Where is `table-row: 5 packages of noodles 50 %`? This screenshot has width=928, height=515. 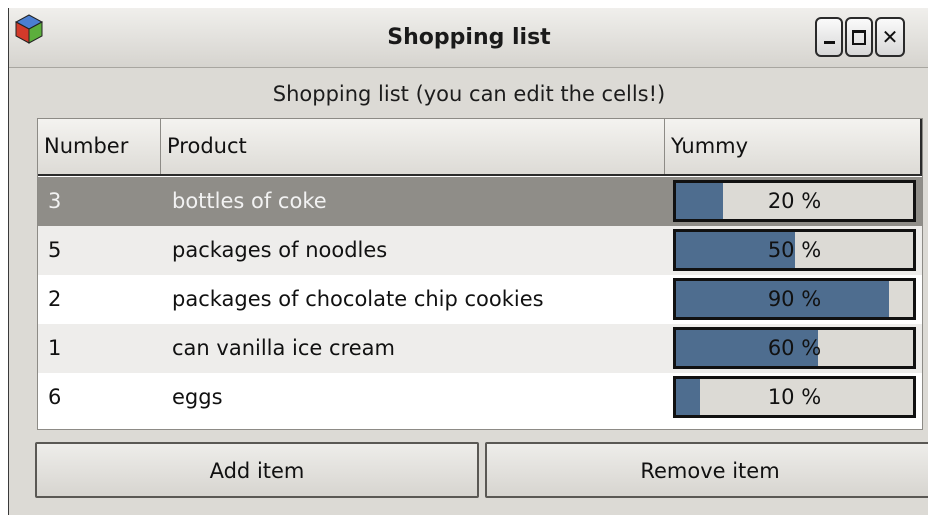
table-row: 5 packages of noodles 50 % is located at coordinates (480, 250).